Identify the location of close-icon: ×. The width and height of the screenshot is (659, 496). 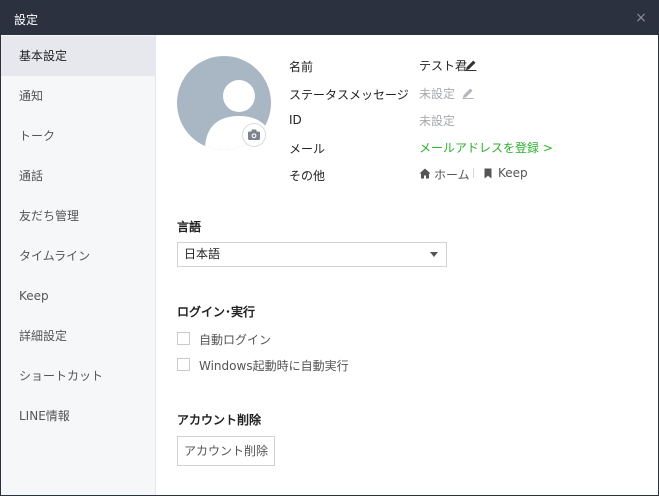
(641, 18).